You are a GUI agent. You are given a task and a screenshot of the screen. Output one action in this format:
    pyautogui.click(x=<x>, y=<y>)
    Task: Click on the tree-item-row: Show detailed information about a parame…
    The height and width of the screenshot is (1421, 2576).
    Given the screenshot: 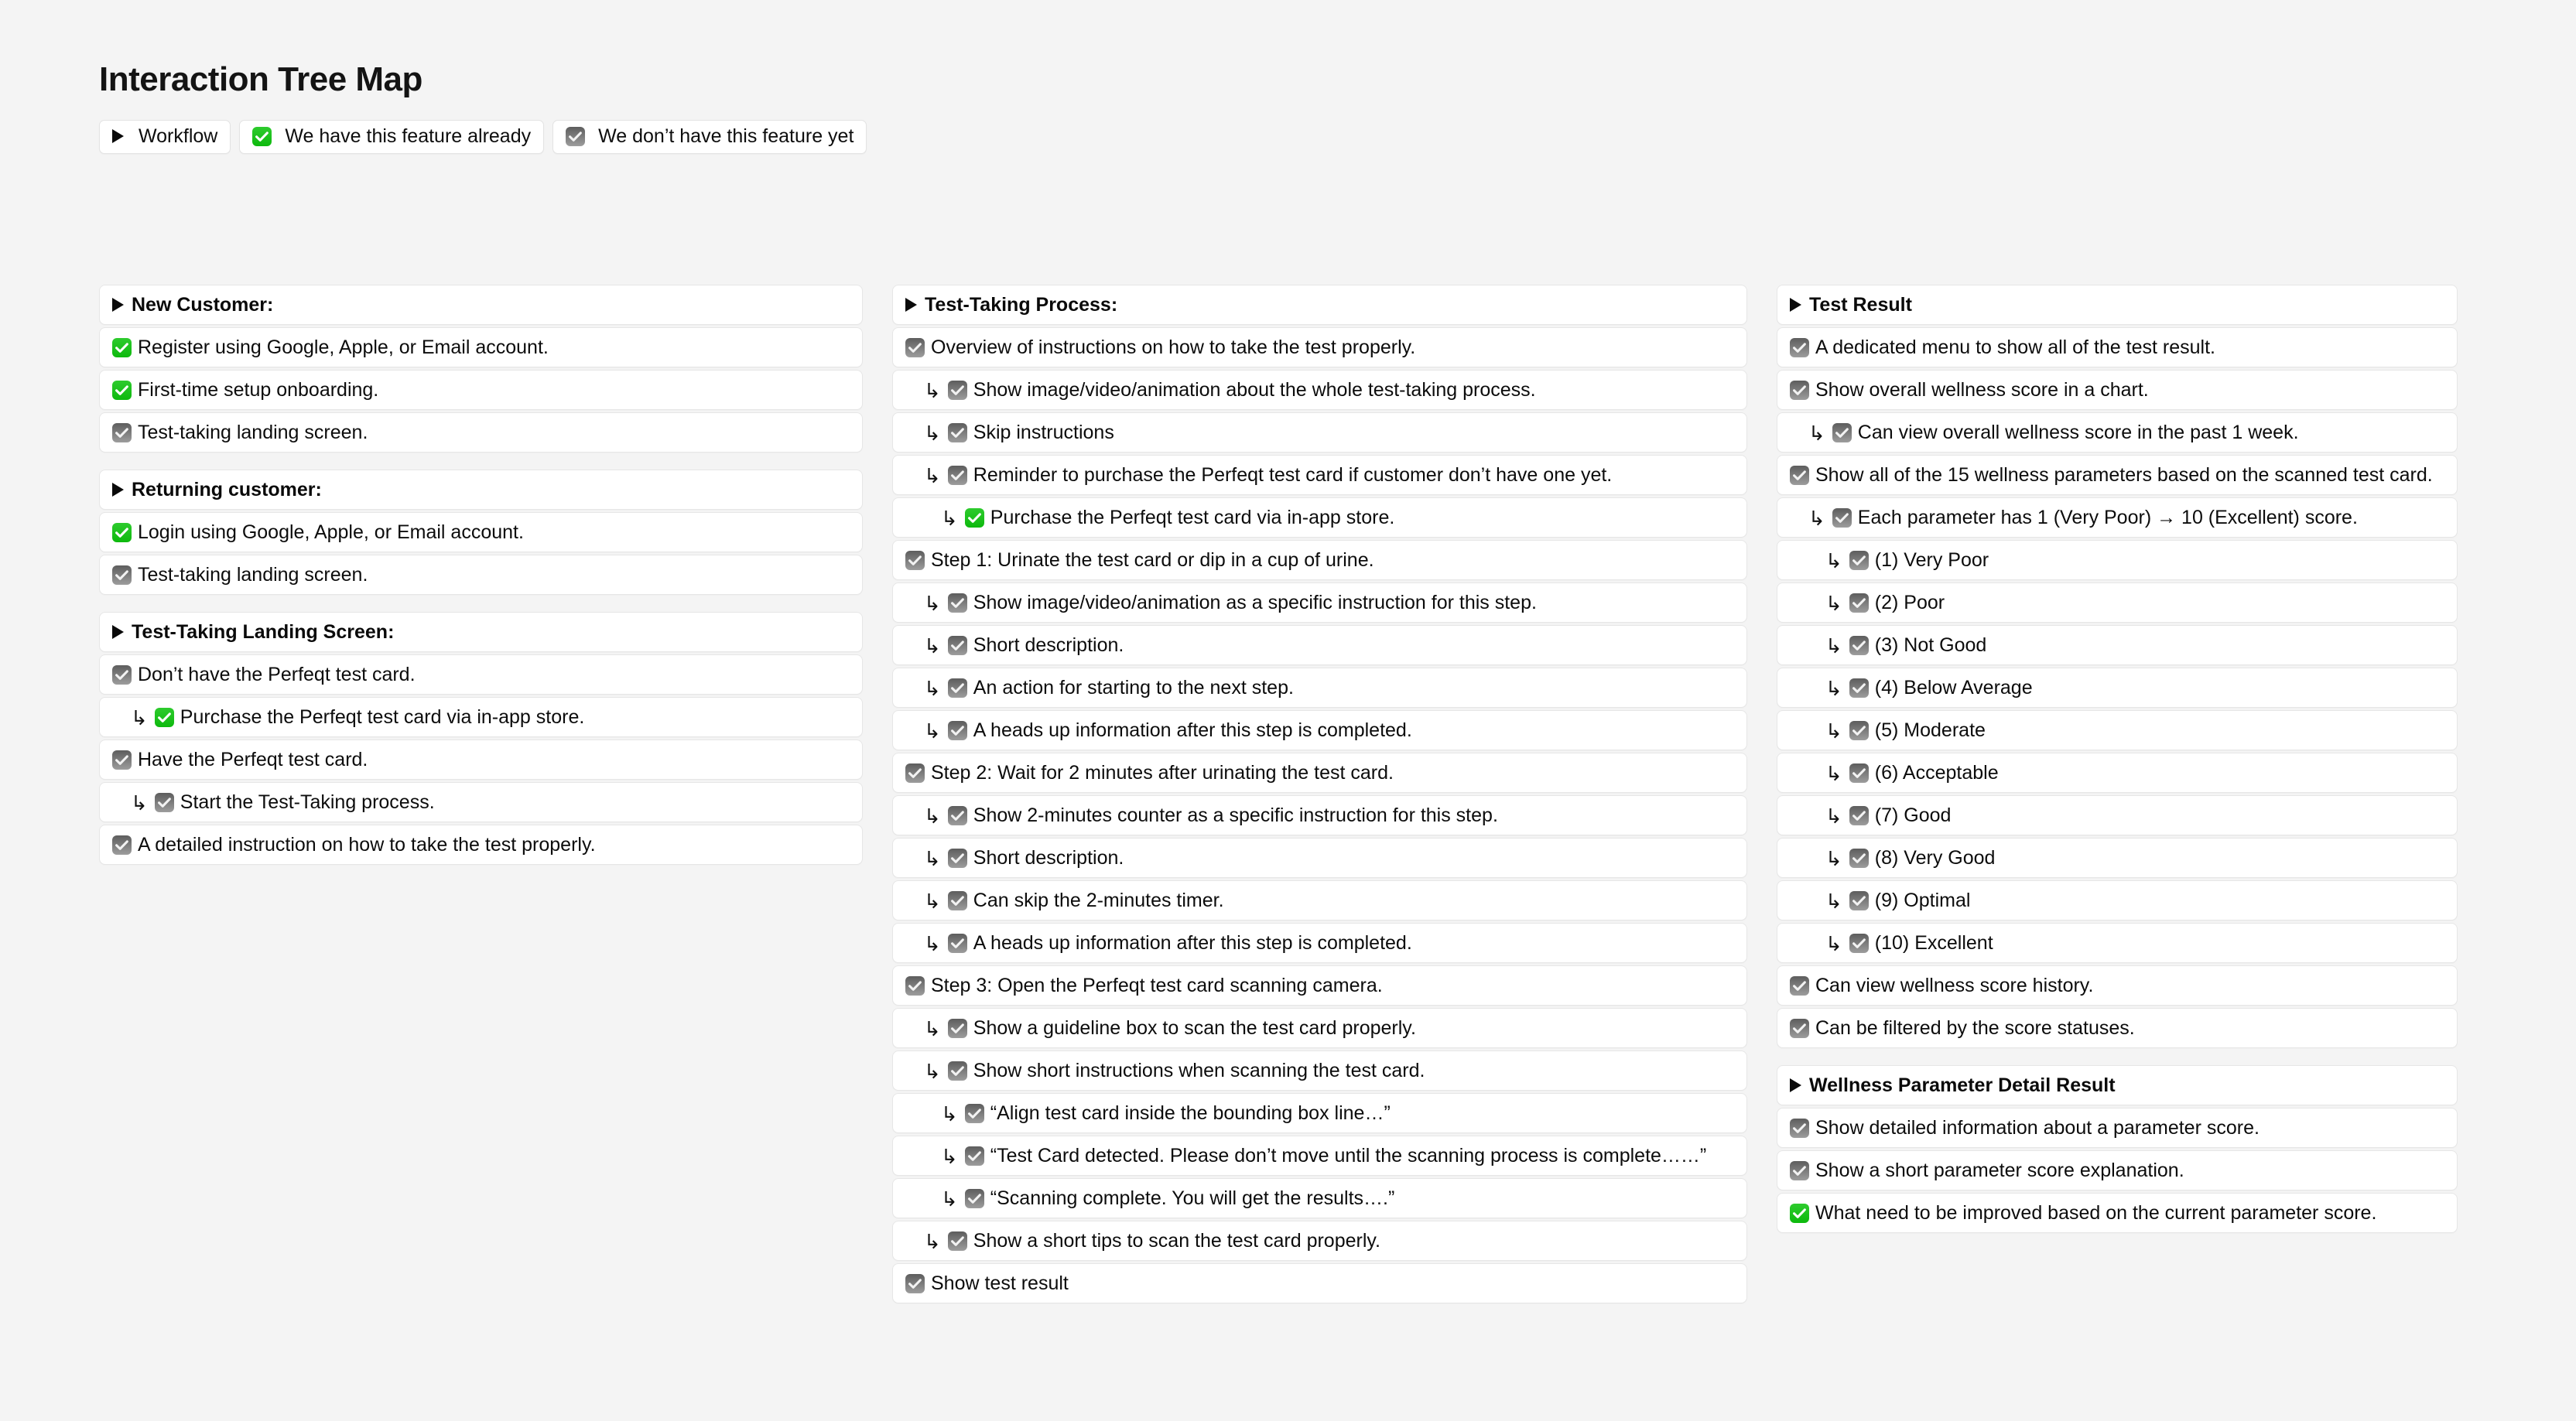 What is the action you would take?
    pyautogui.click(x=2118, y=1128)
    